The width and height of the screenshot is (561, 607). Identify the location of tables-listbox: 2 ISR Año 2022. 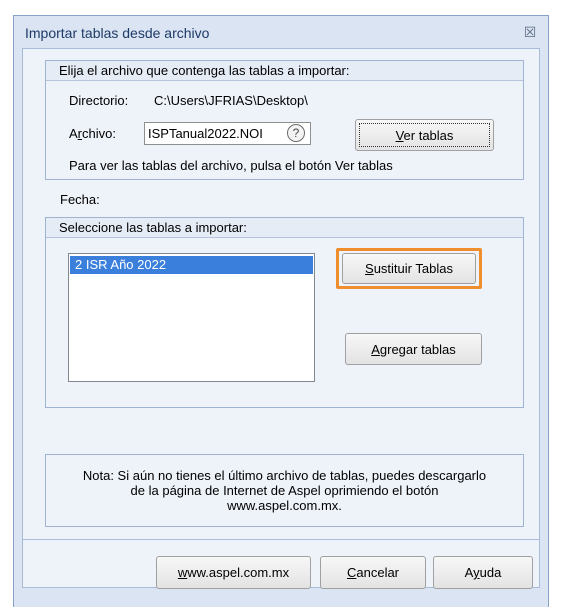
(191, 317).